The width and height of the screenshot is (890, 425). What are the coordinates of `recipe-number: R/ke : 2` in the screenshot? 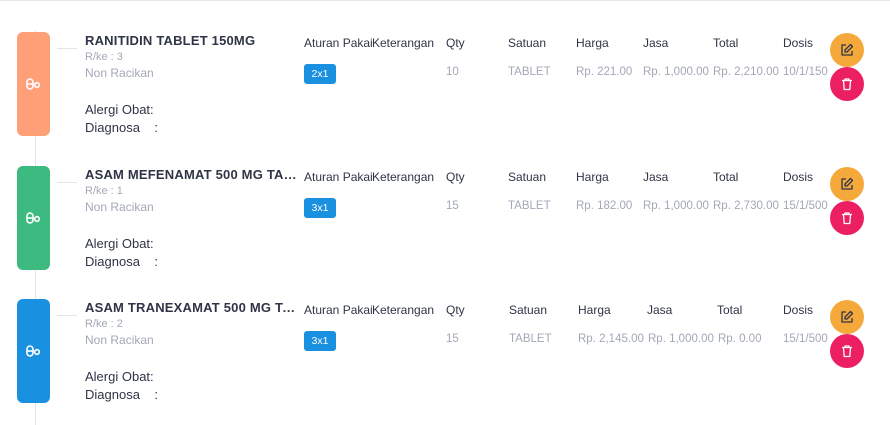 It's located at (104, 324).